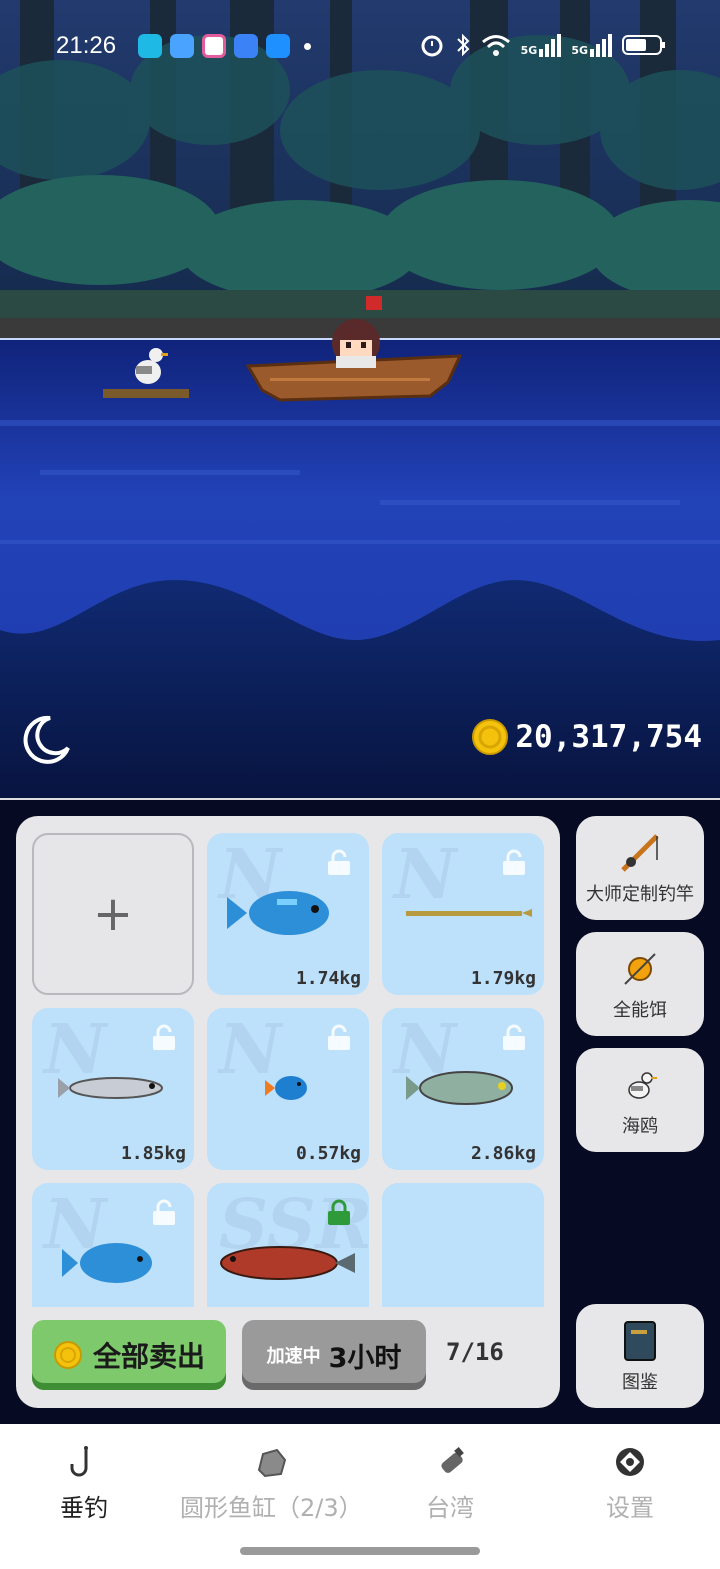  I want to click on weather-app-icon, so click(182, 46).